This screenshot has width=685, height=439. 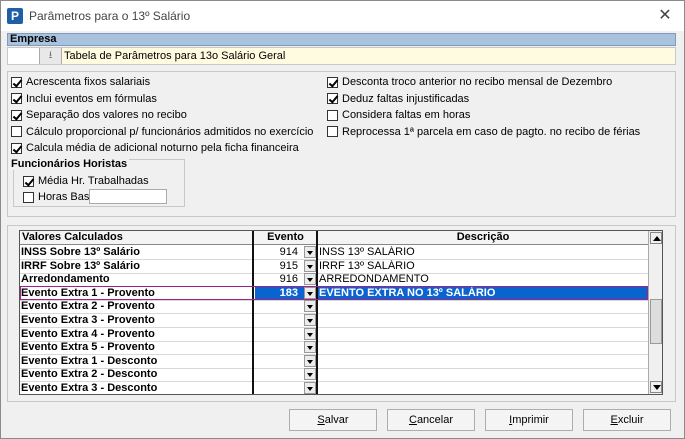 I want to click on option-checkbox-right-2: Considera faltas em horas, so click(x=398, y=115).